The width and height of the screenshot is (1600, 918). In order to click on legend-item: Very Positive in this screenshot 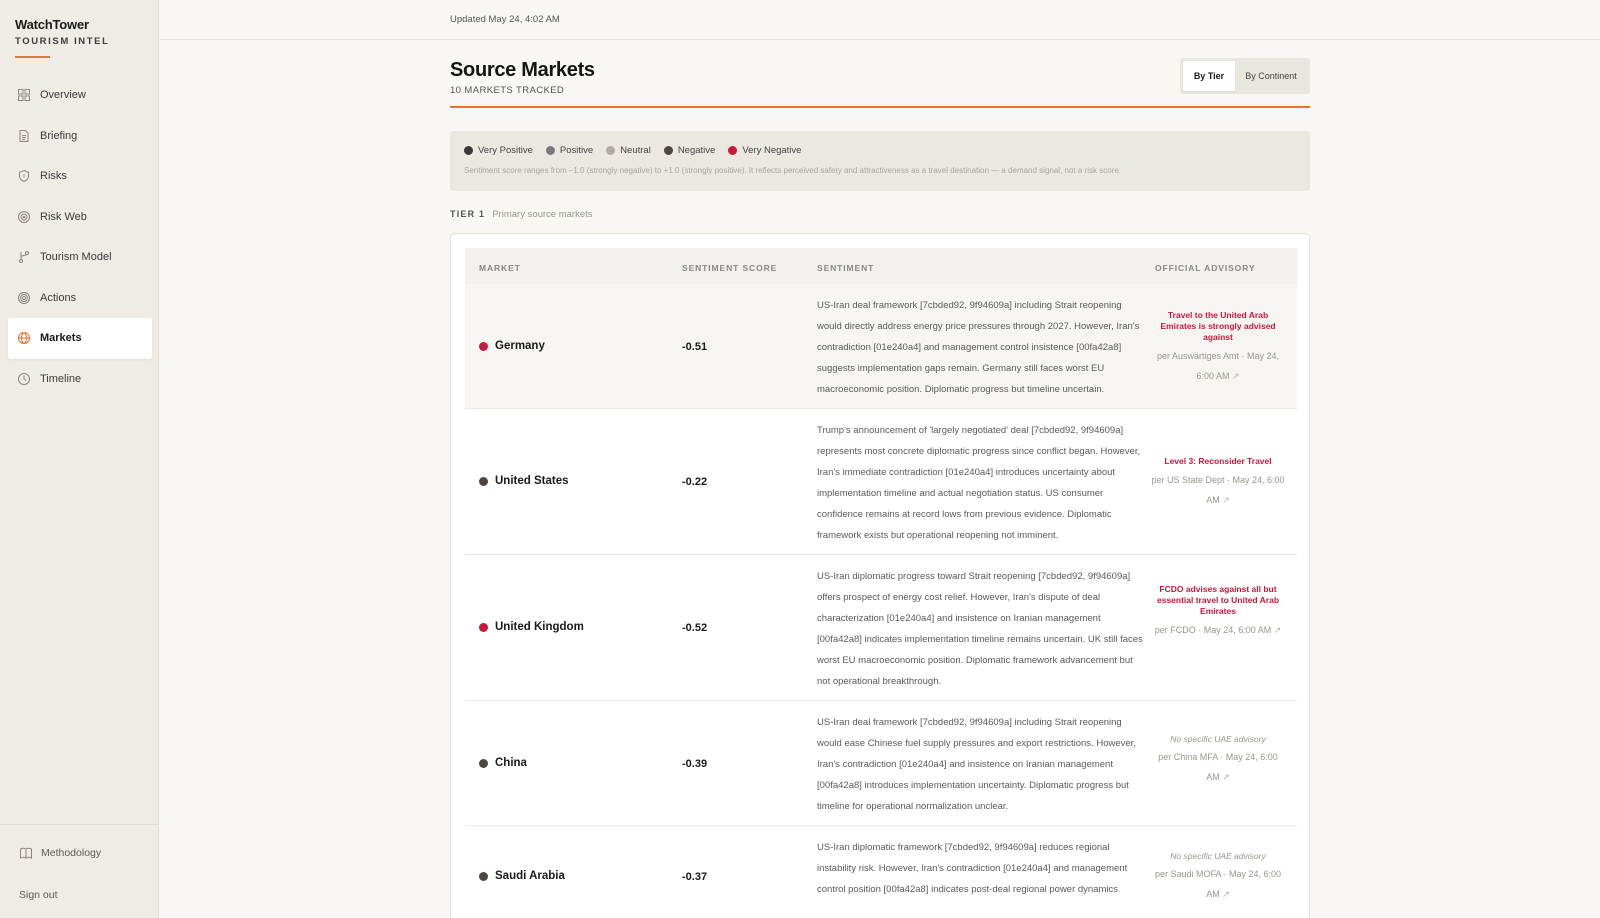, I will do `click(498, 150)`.